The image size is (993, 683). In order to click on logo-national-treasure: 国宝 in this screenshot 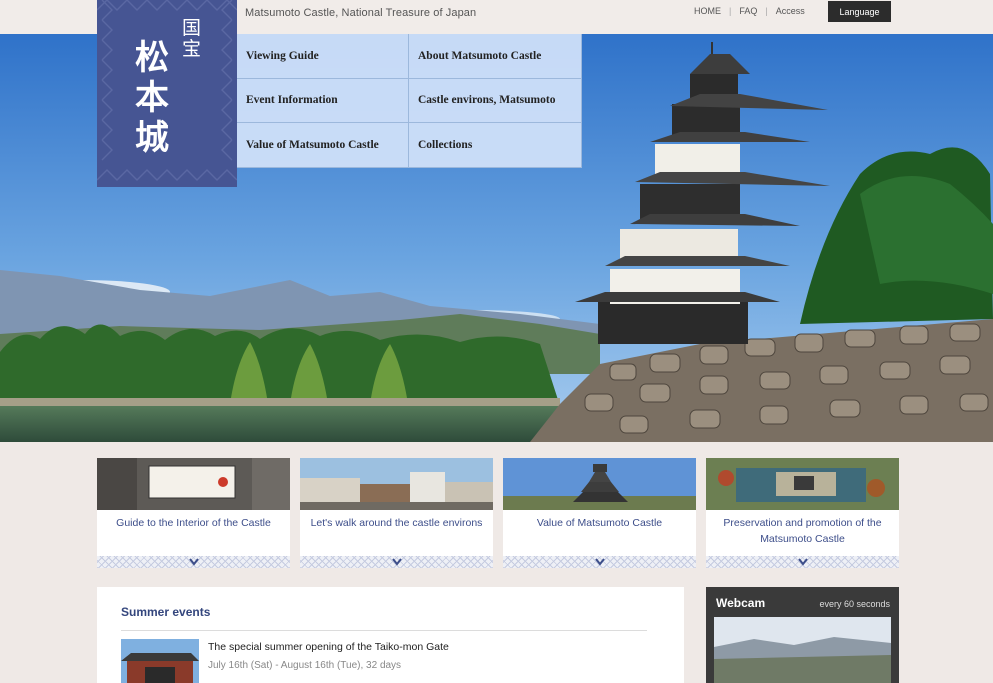, I will do `click(192, 38)`.